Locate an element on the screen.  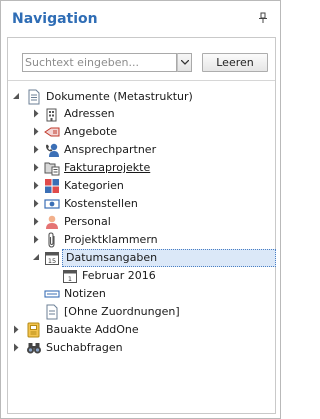
tree-item-label: Dokumente (Metastruktur) is located at coordinates (119, 96).